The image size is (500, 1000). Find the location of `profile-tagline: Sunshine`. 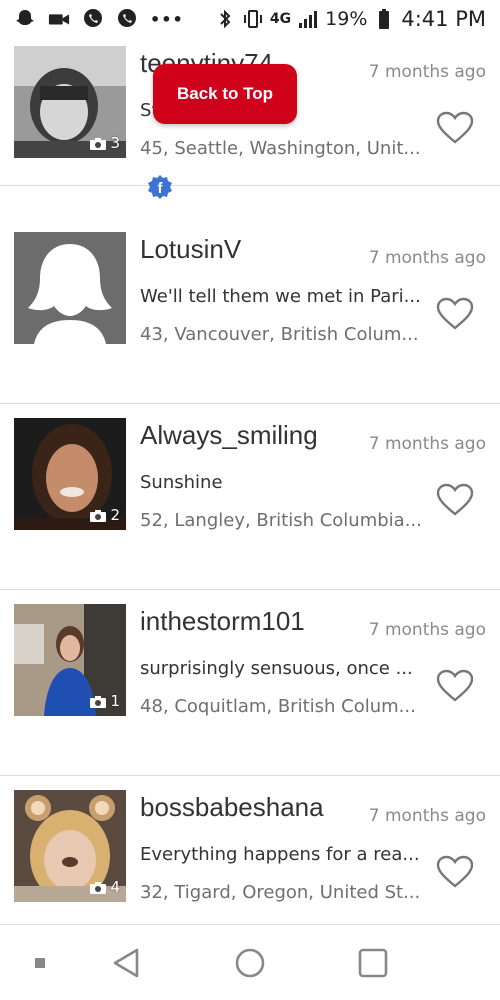

profile-tagline: Sunshine is located at coordinates (181, 482).